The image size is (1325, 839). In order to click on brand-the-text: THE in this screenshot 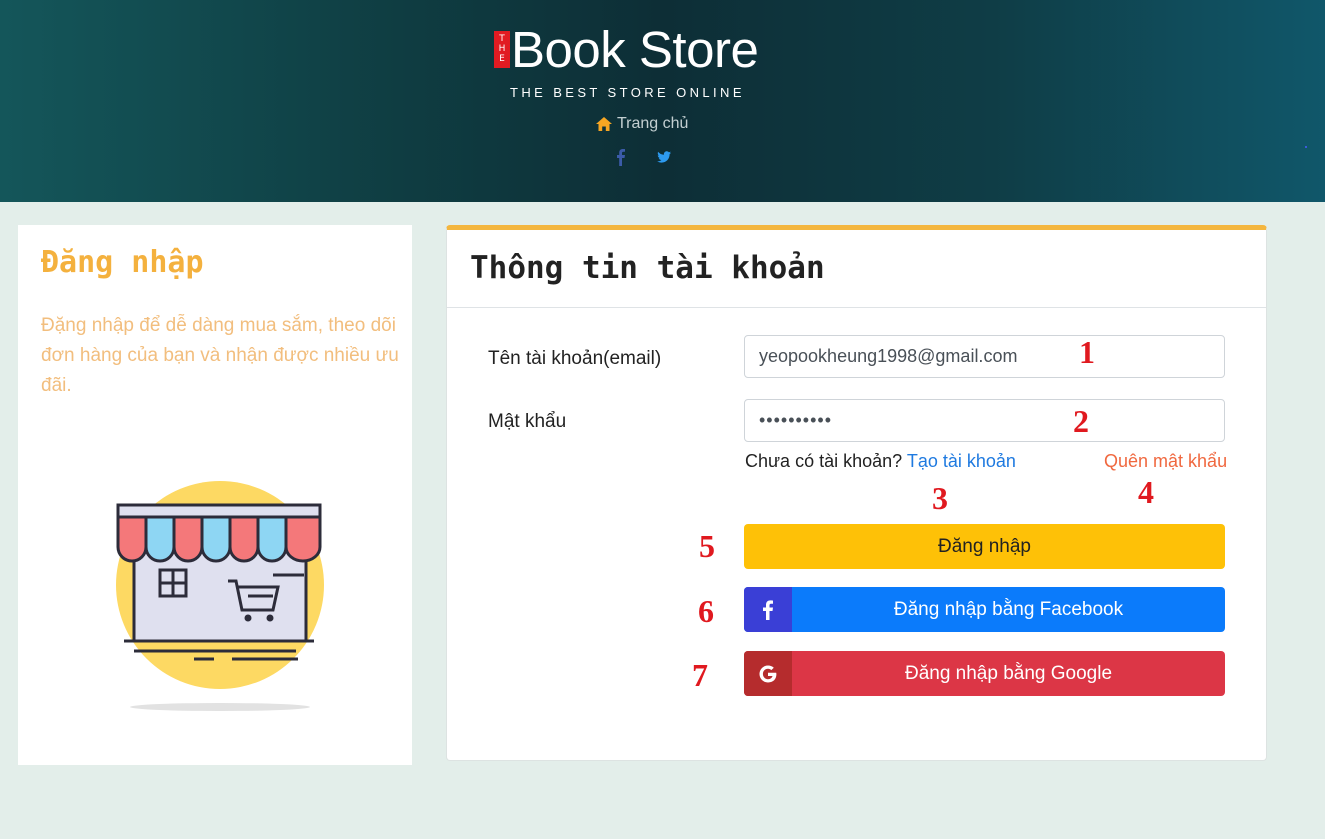, I will do `click(502, 49)`.